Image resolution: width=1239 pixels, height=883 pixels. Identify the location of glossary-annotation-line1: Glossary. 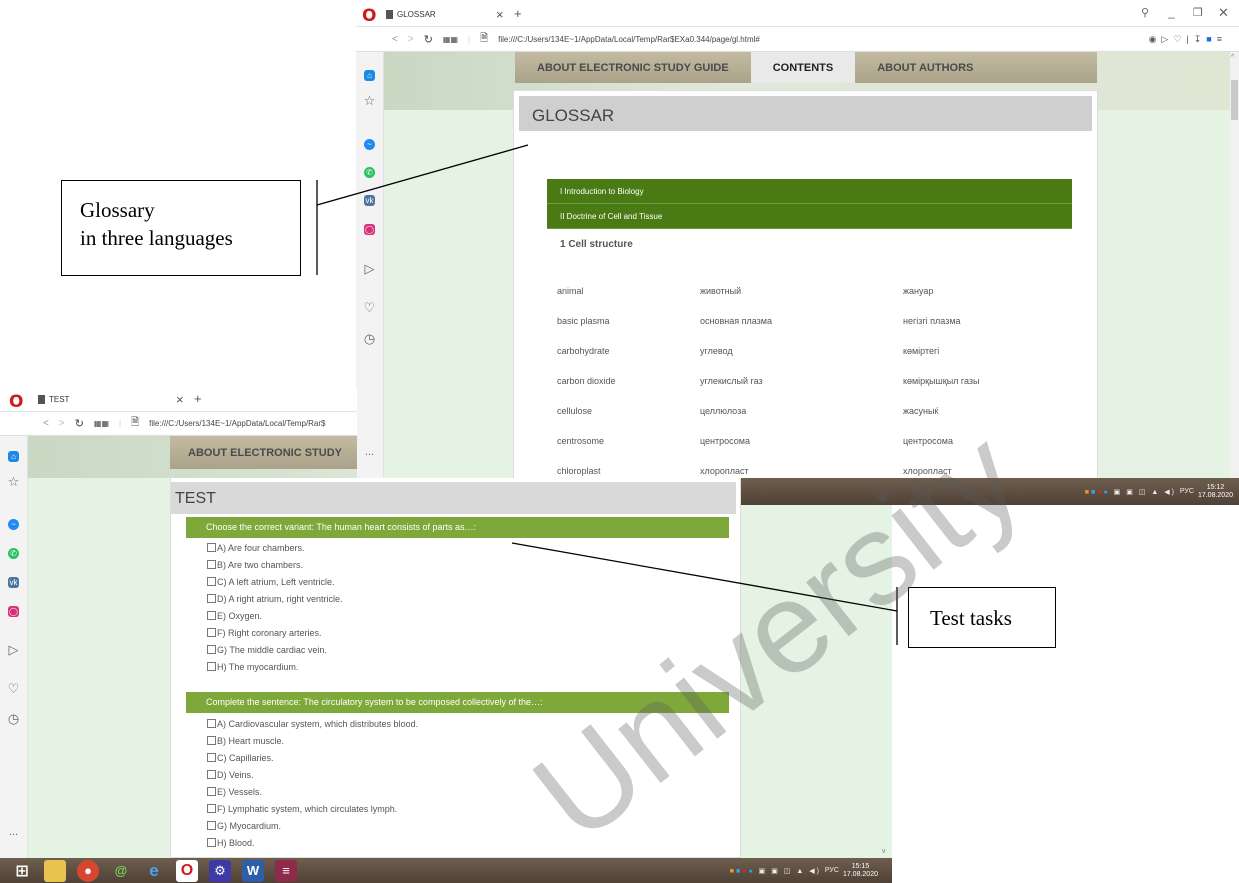
(117, 210).